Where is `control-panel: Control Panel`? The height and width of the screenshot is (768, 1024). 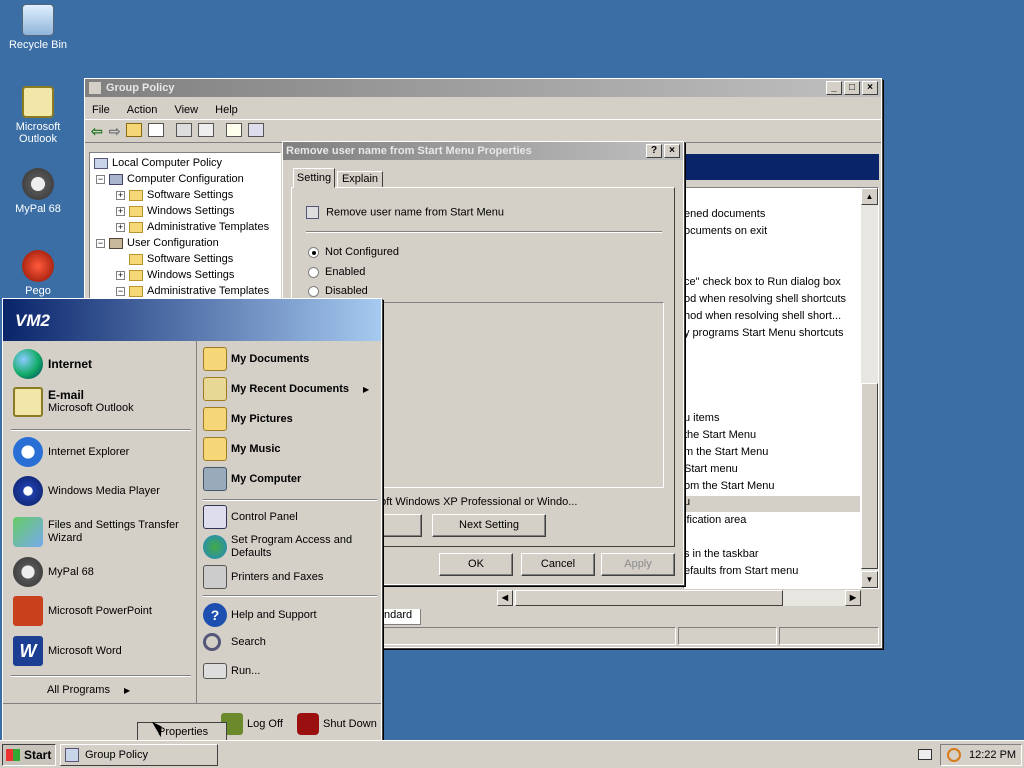
control-panel: Control Panel is located at coordinates (250, 517).